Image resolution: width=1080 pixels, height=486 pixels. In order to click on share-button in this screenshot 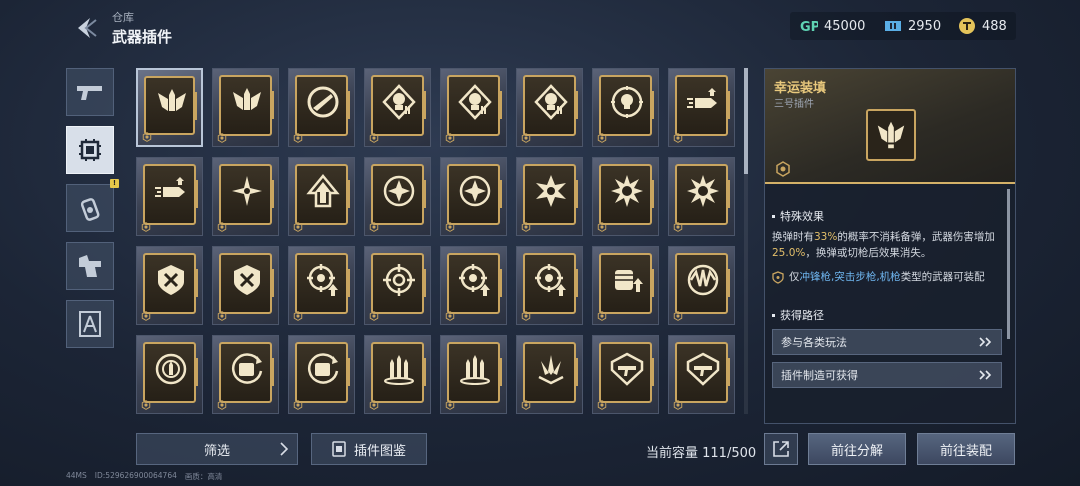, I will do `click(781, 449)`.